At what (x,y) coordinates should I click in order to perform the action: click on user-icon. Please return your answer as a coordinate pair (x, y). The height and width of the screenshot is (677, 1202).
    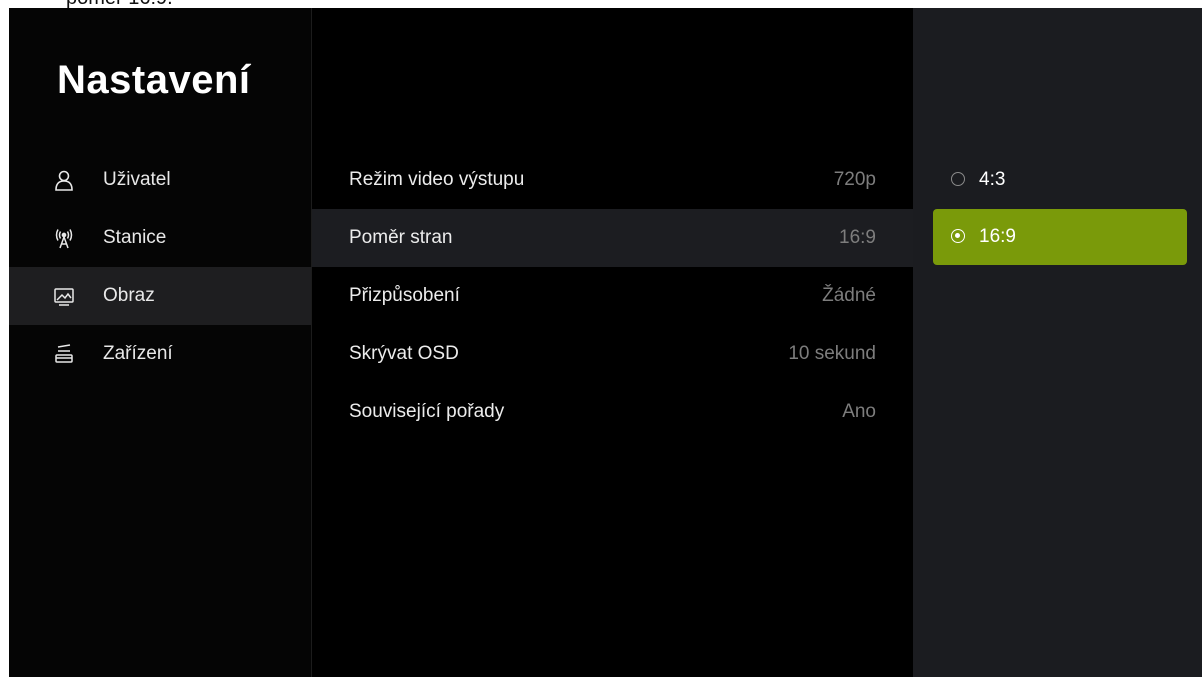
    Looking at the image, I should click on (64, 180).